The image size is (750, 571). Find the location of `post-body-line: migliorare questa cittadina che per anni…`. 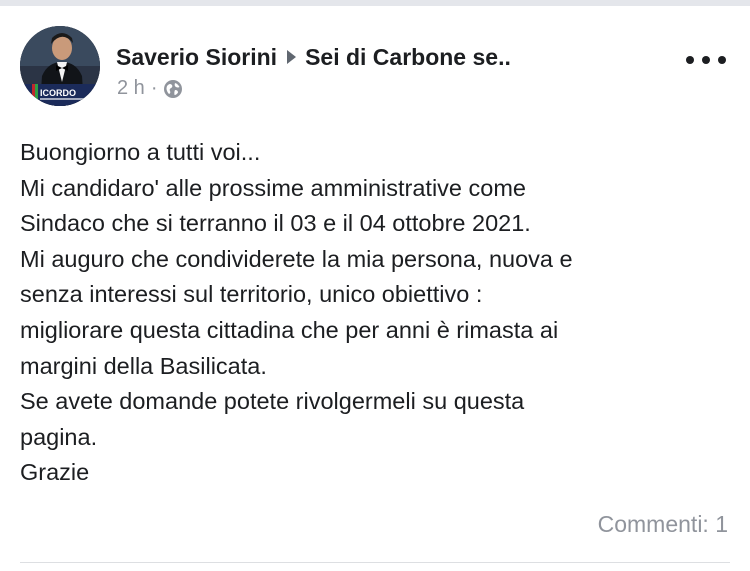

post-body-line: migliorare questa cittadina che per anni… is located at coordinates (289, 329).